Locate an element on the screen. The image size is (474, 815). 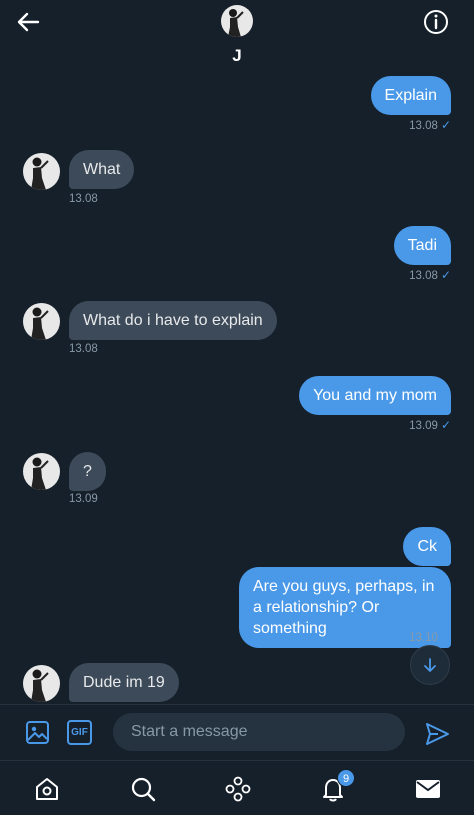
contact-name: J is located at coordinates (237, 56).